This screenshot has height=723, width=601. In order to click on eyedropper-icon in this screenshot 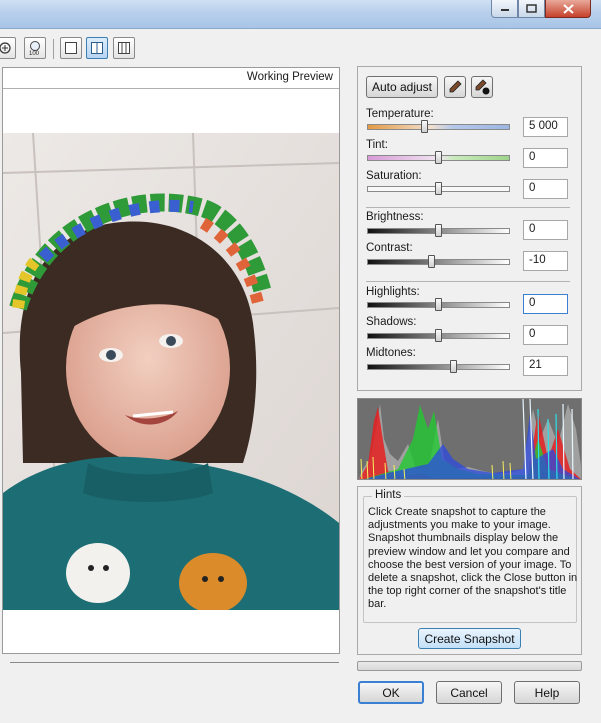, I will do `click(455, 86)`.